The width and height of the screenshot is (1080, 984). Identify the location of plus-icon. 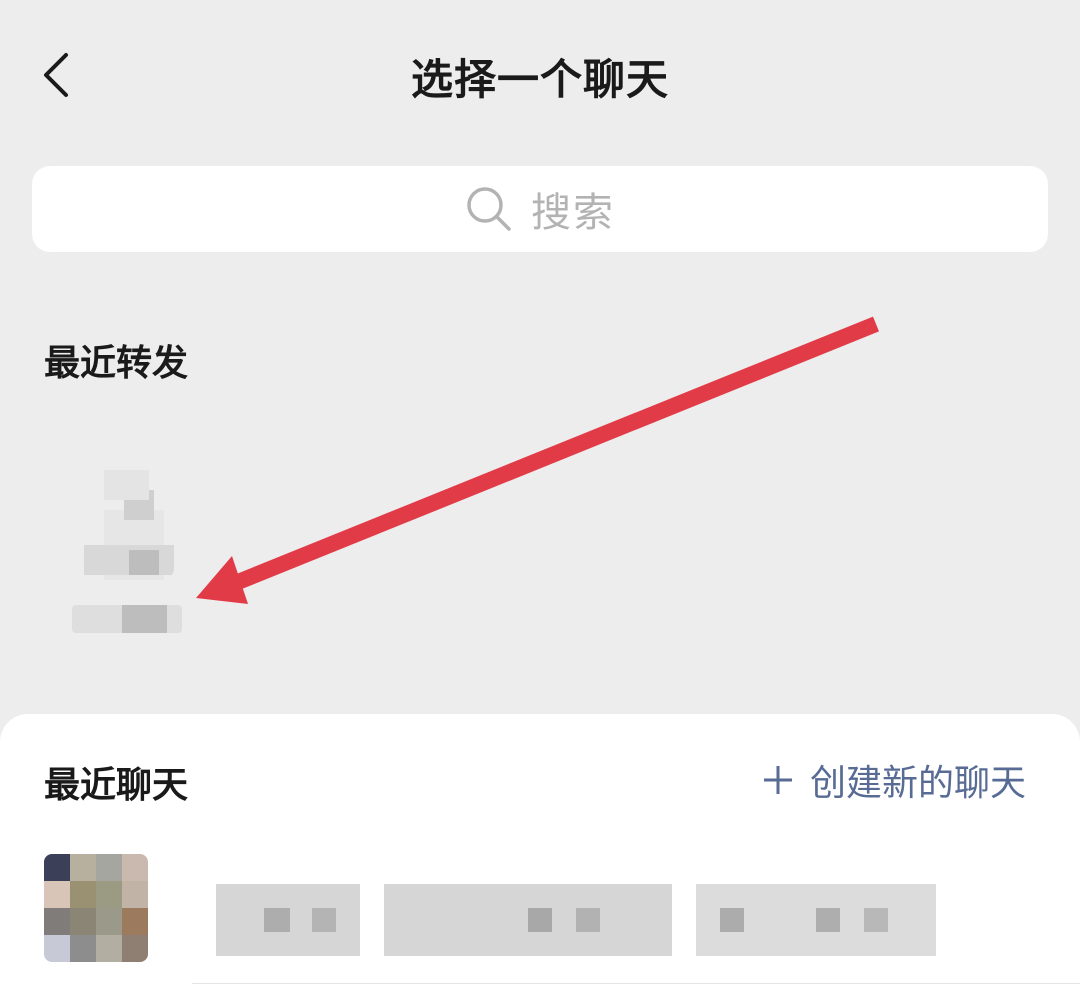
(778, 780).